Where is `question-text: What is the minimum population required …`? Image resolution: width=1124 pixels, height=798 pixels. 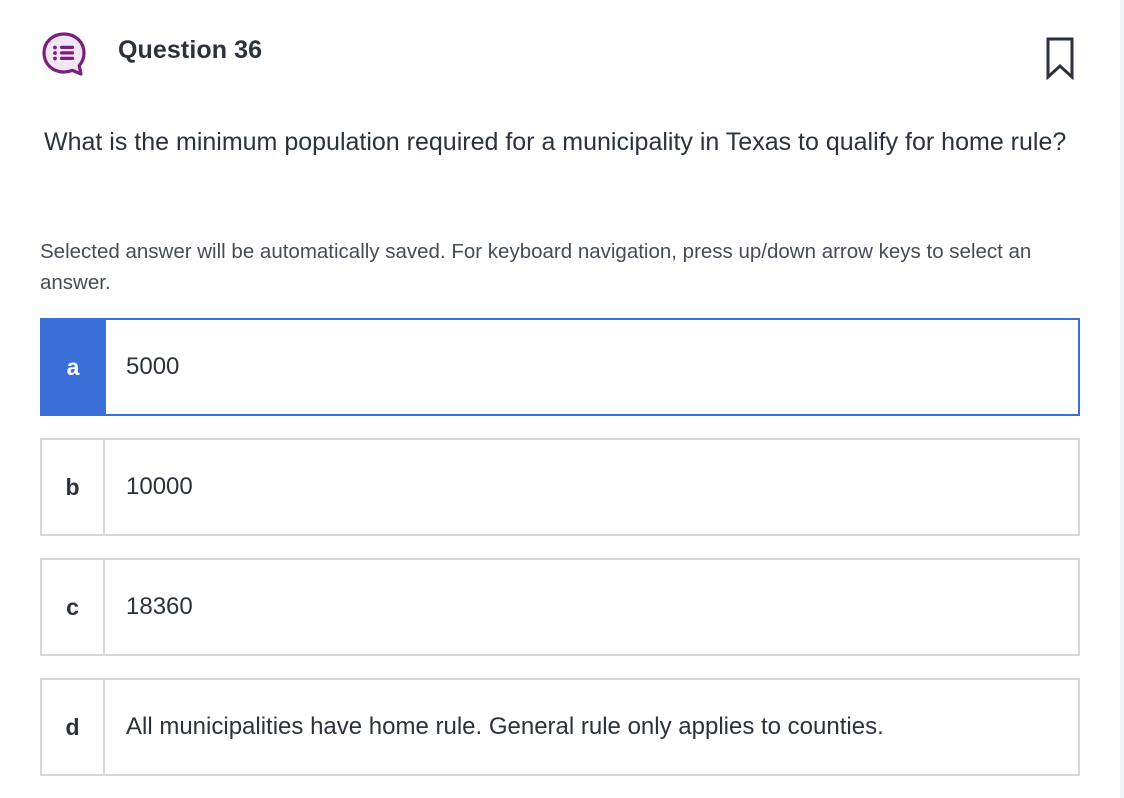
question-text: What is the minimum population required … is located at coordinates (555, 142).